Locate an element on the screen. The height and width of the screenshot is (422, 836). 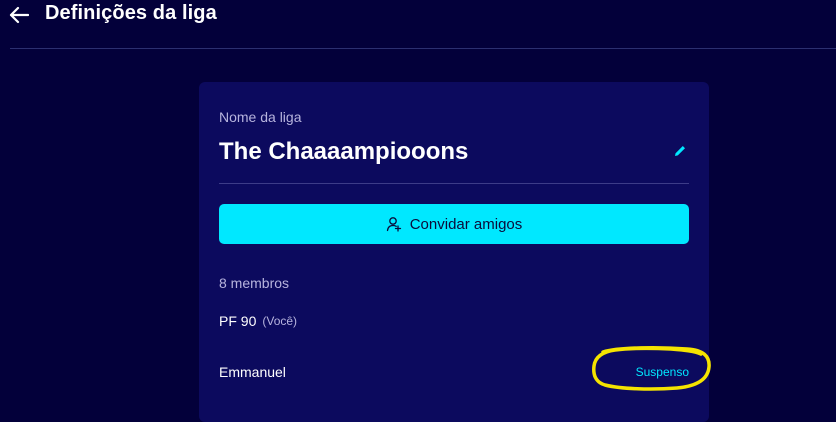
member-row: PF 90 (Você) is located at coordinates (454, 321).